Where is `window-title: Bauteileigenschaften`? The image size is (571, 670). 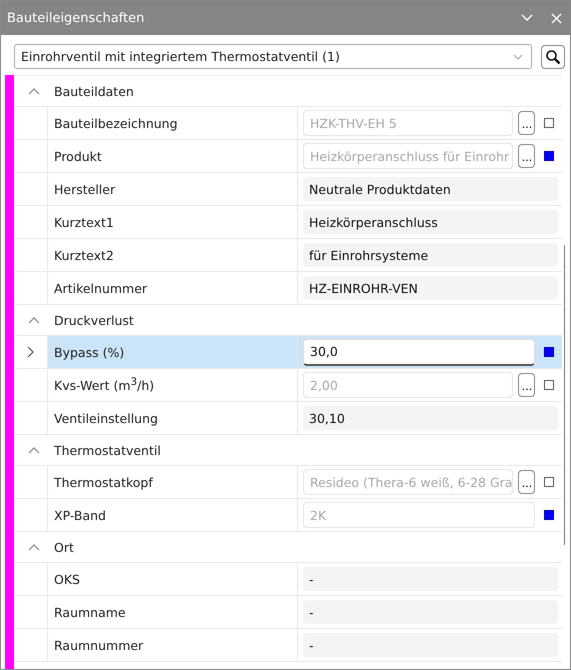 window-title: Bauteileigenschaften is located at coordinates (76, 18).